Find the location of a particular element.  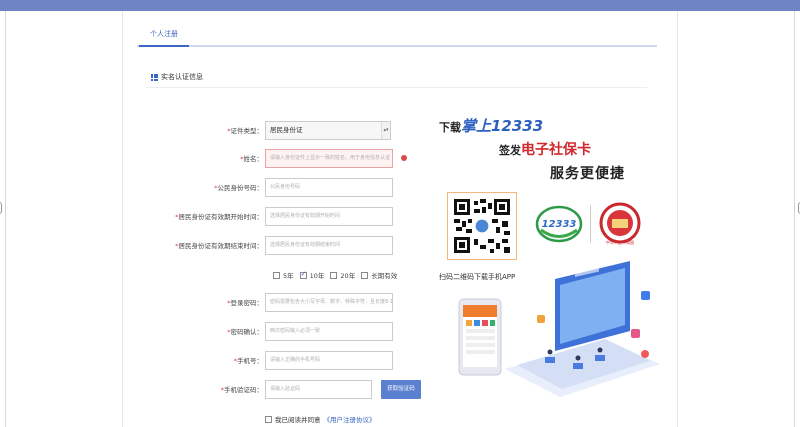

top-bar is located at coordinates (400, 5).